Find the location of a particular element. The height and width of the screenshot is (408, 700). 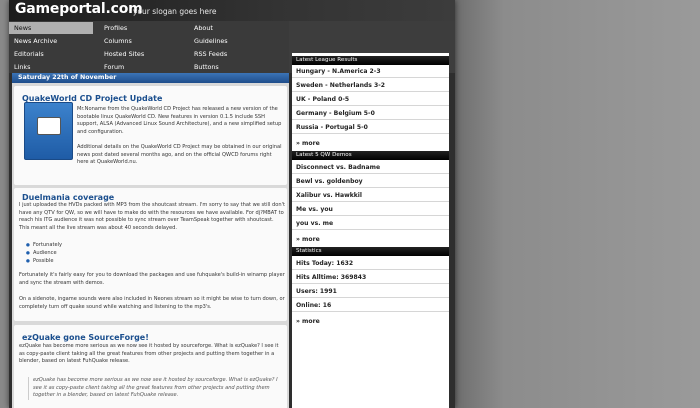

bullet-list: Fortunately Audience Possible is located at coordinates (44, 253).